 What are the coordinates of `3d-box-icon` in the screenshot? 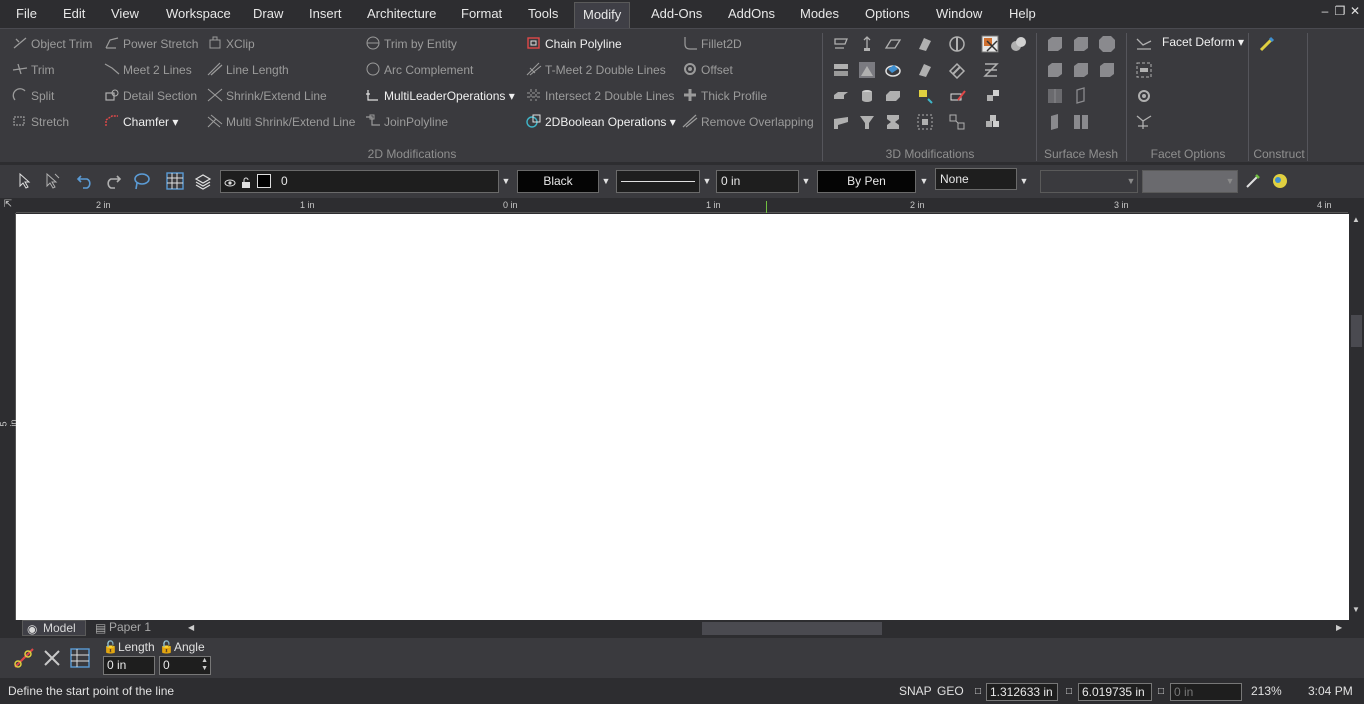 It's located at (893, 96).